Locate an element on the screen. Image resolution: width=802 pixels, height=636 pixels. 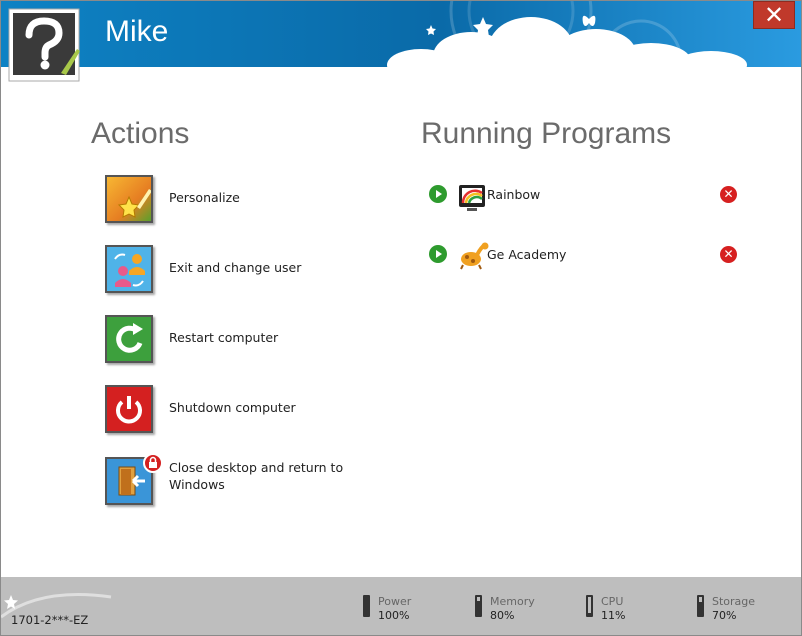
cpu-gauge-icon is located at coordinates (589, 606).